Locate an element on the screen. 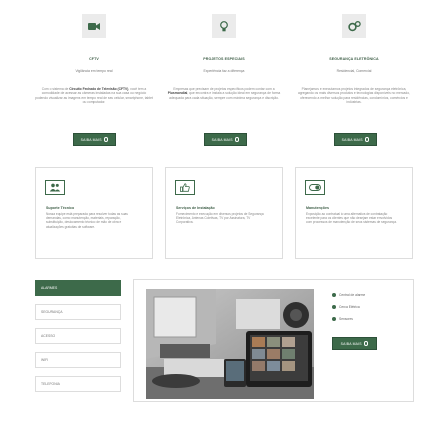  projects-learn-more-button: Saiba mais is located at coordinates (225, 139).